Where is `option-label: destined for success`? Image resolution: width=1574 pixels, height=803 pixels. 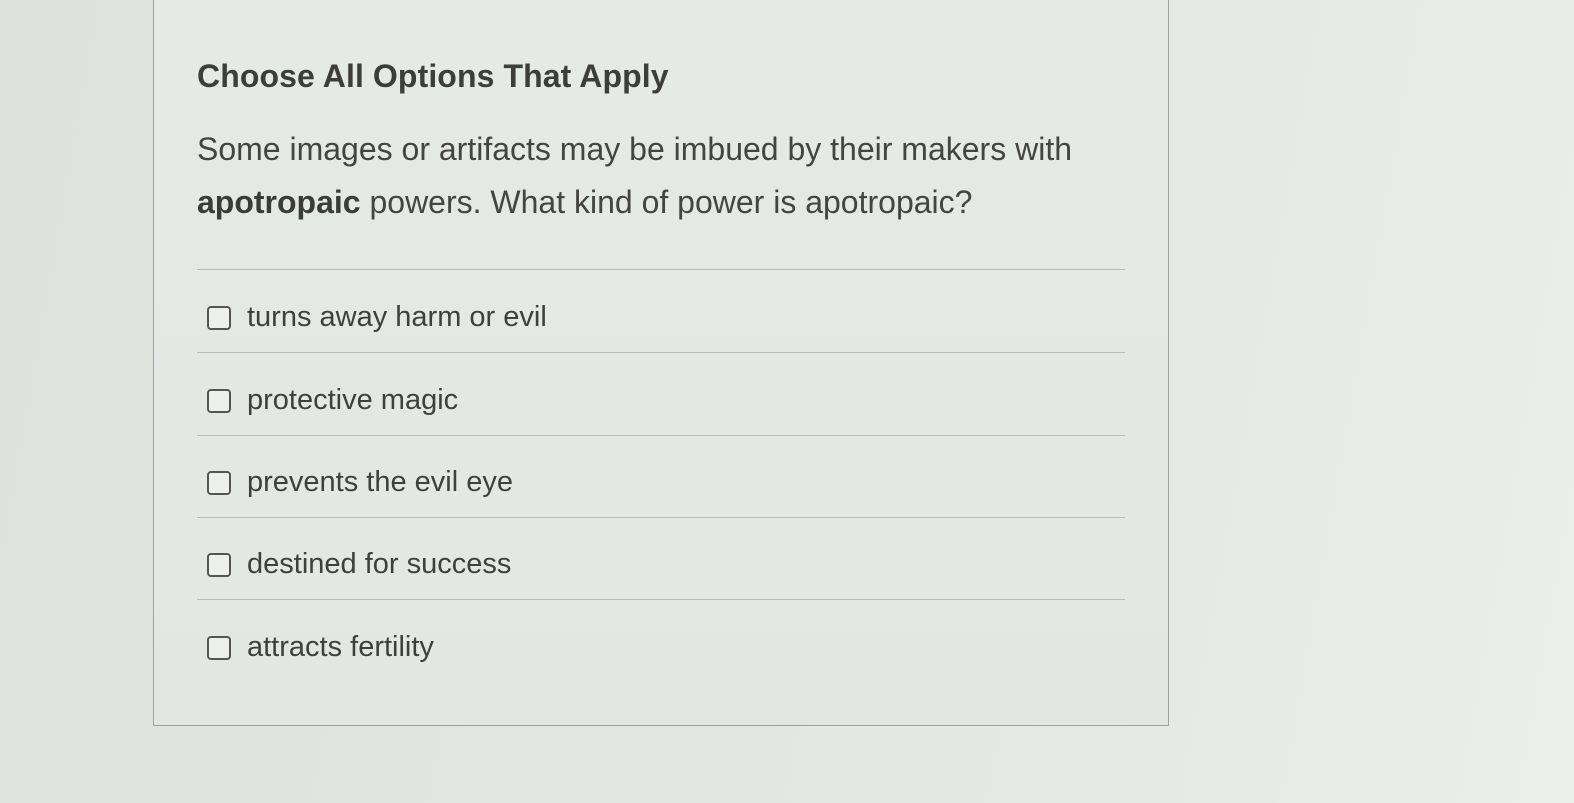 option-label: destined for success is located at coordinates (379, 564).